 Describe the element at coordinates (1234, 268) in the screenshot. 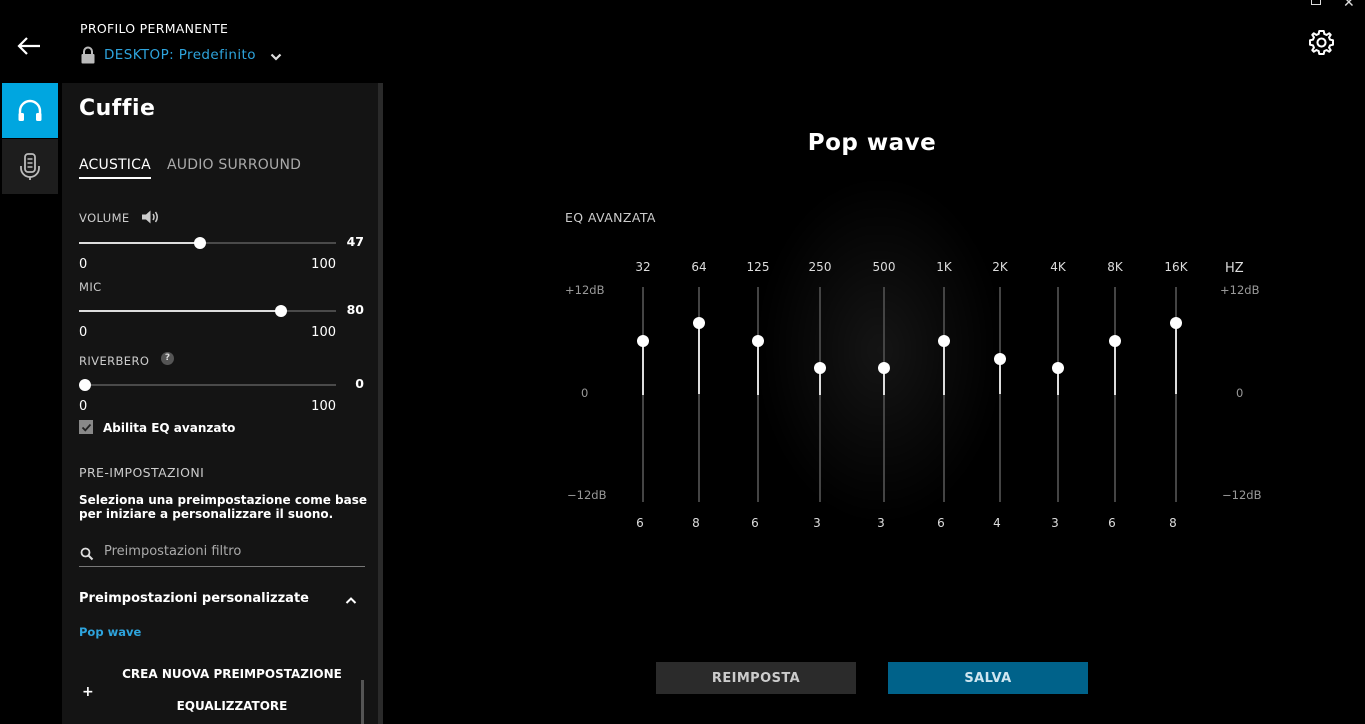

I see `hz-label: HZ` at that location.